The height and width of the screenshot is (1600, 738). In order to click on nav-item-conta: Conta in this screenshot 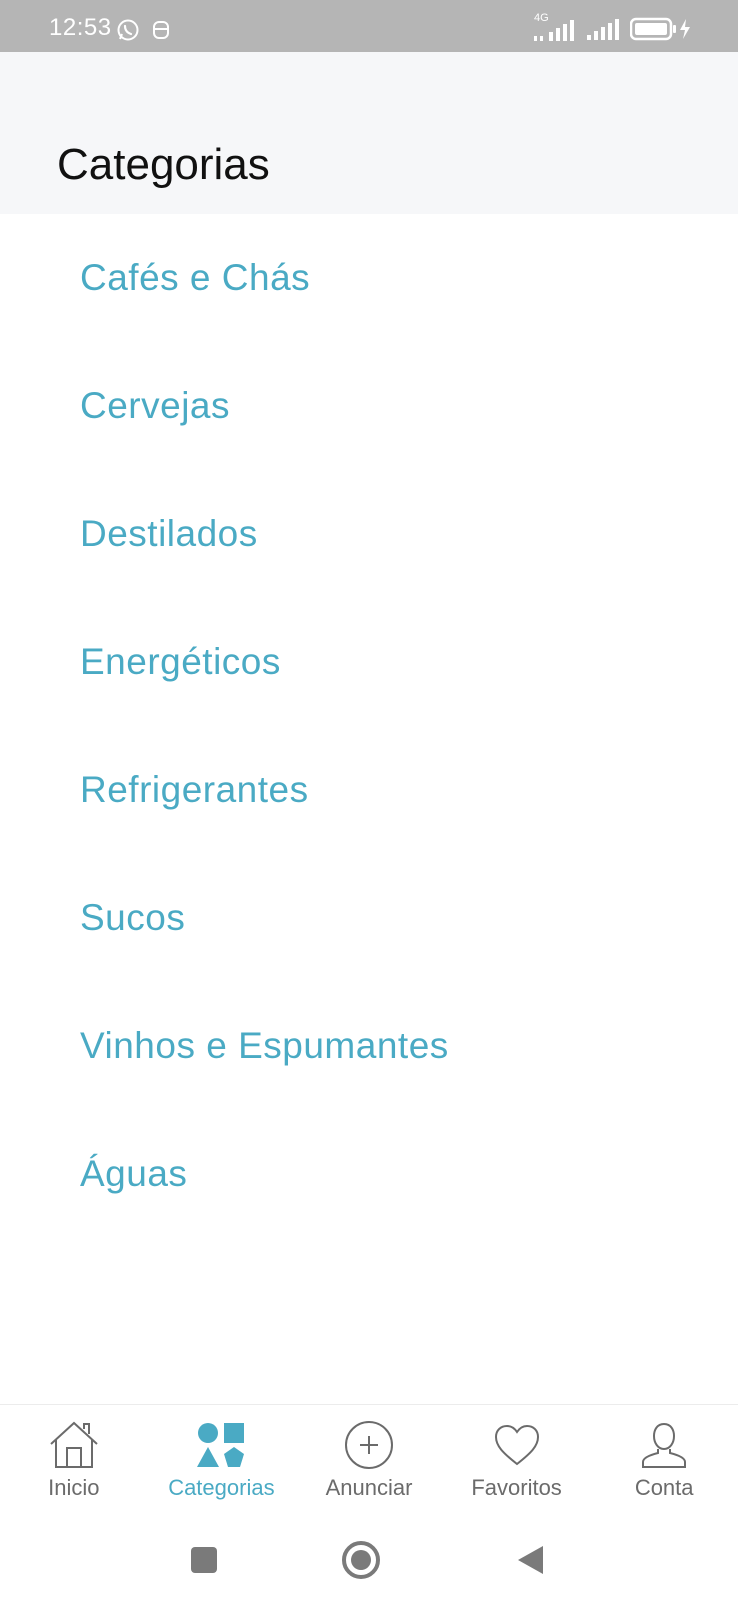, I will do `click(664, 1462)`.